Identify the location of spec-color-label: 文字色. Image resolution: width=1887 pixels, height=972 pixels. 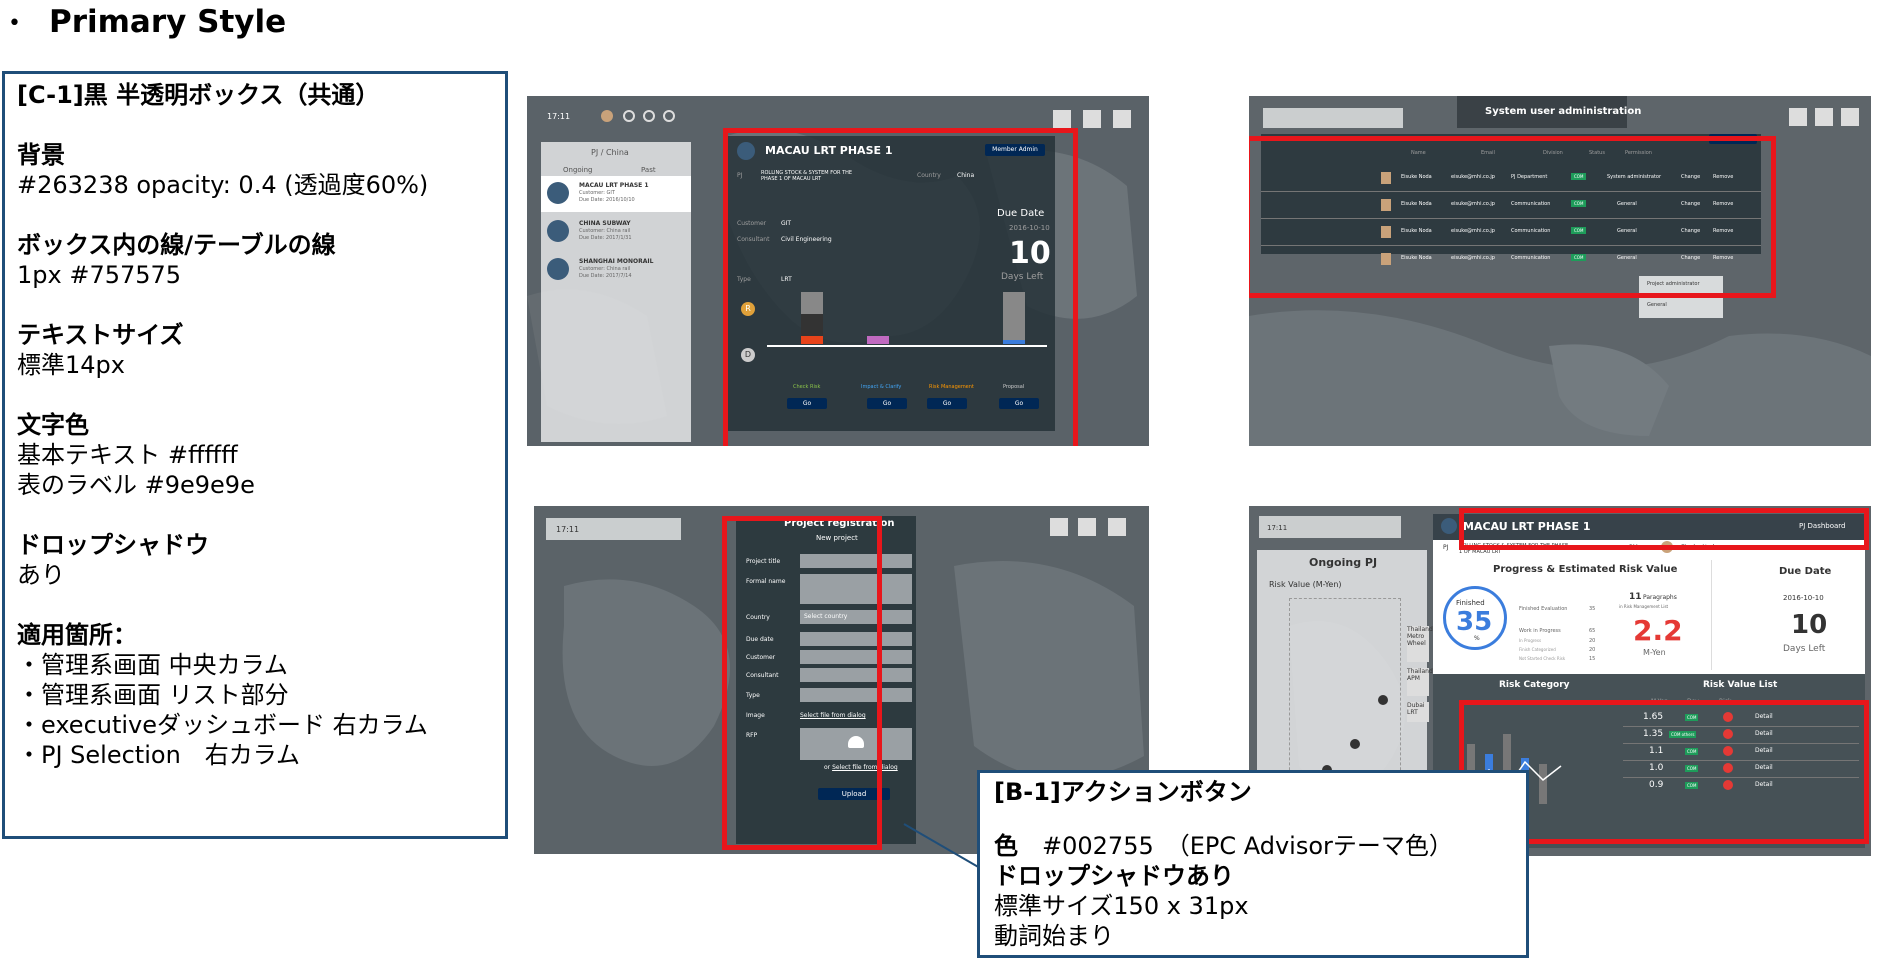
(53, 425).